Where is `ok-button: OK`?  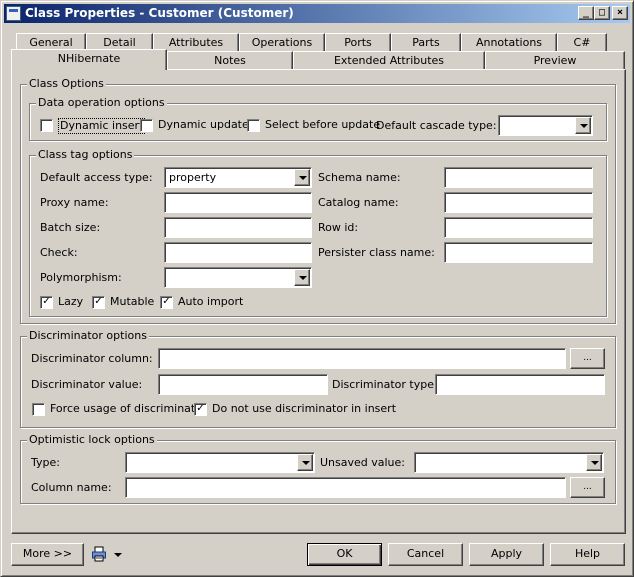
ok-button: OK is located at coordinates (344, 554).